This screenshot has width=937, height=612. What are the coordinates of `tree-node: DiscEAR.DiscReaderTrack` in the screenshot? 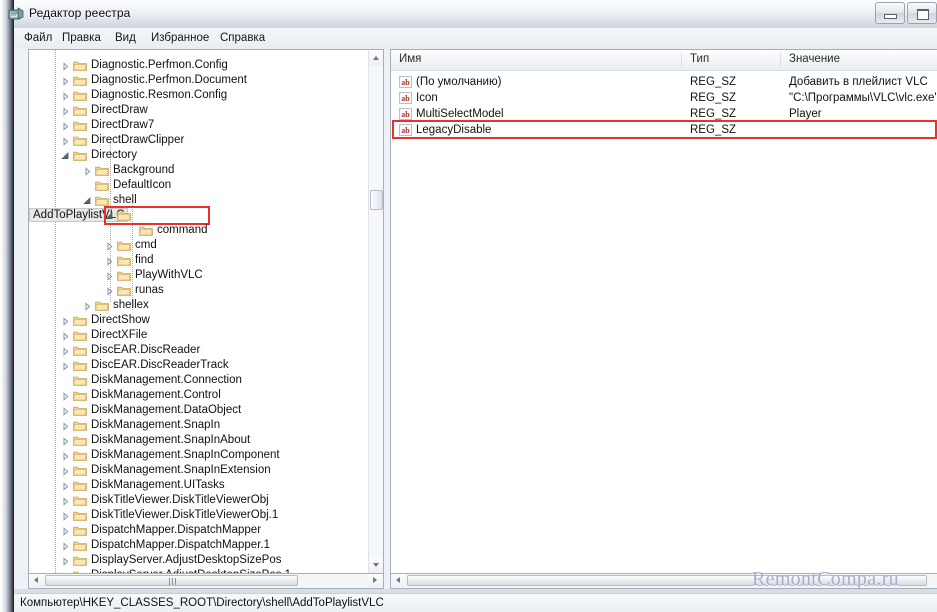 It's located at (199, 365).